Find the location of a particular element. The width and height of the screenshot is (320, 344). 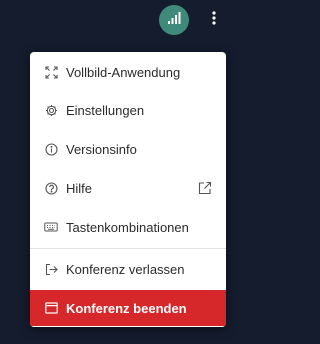

external-link-icon is located at coordinates (205, 188).